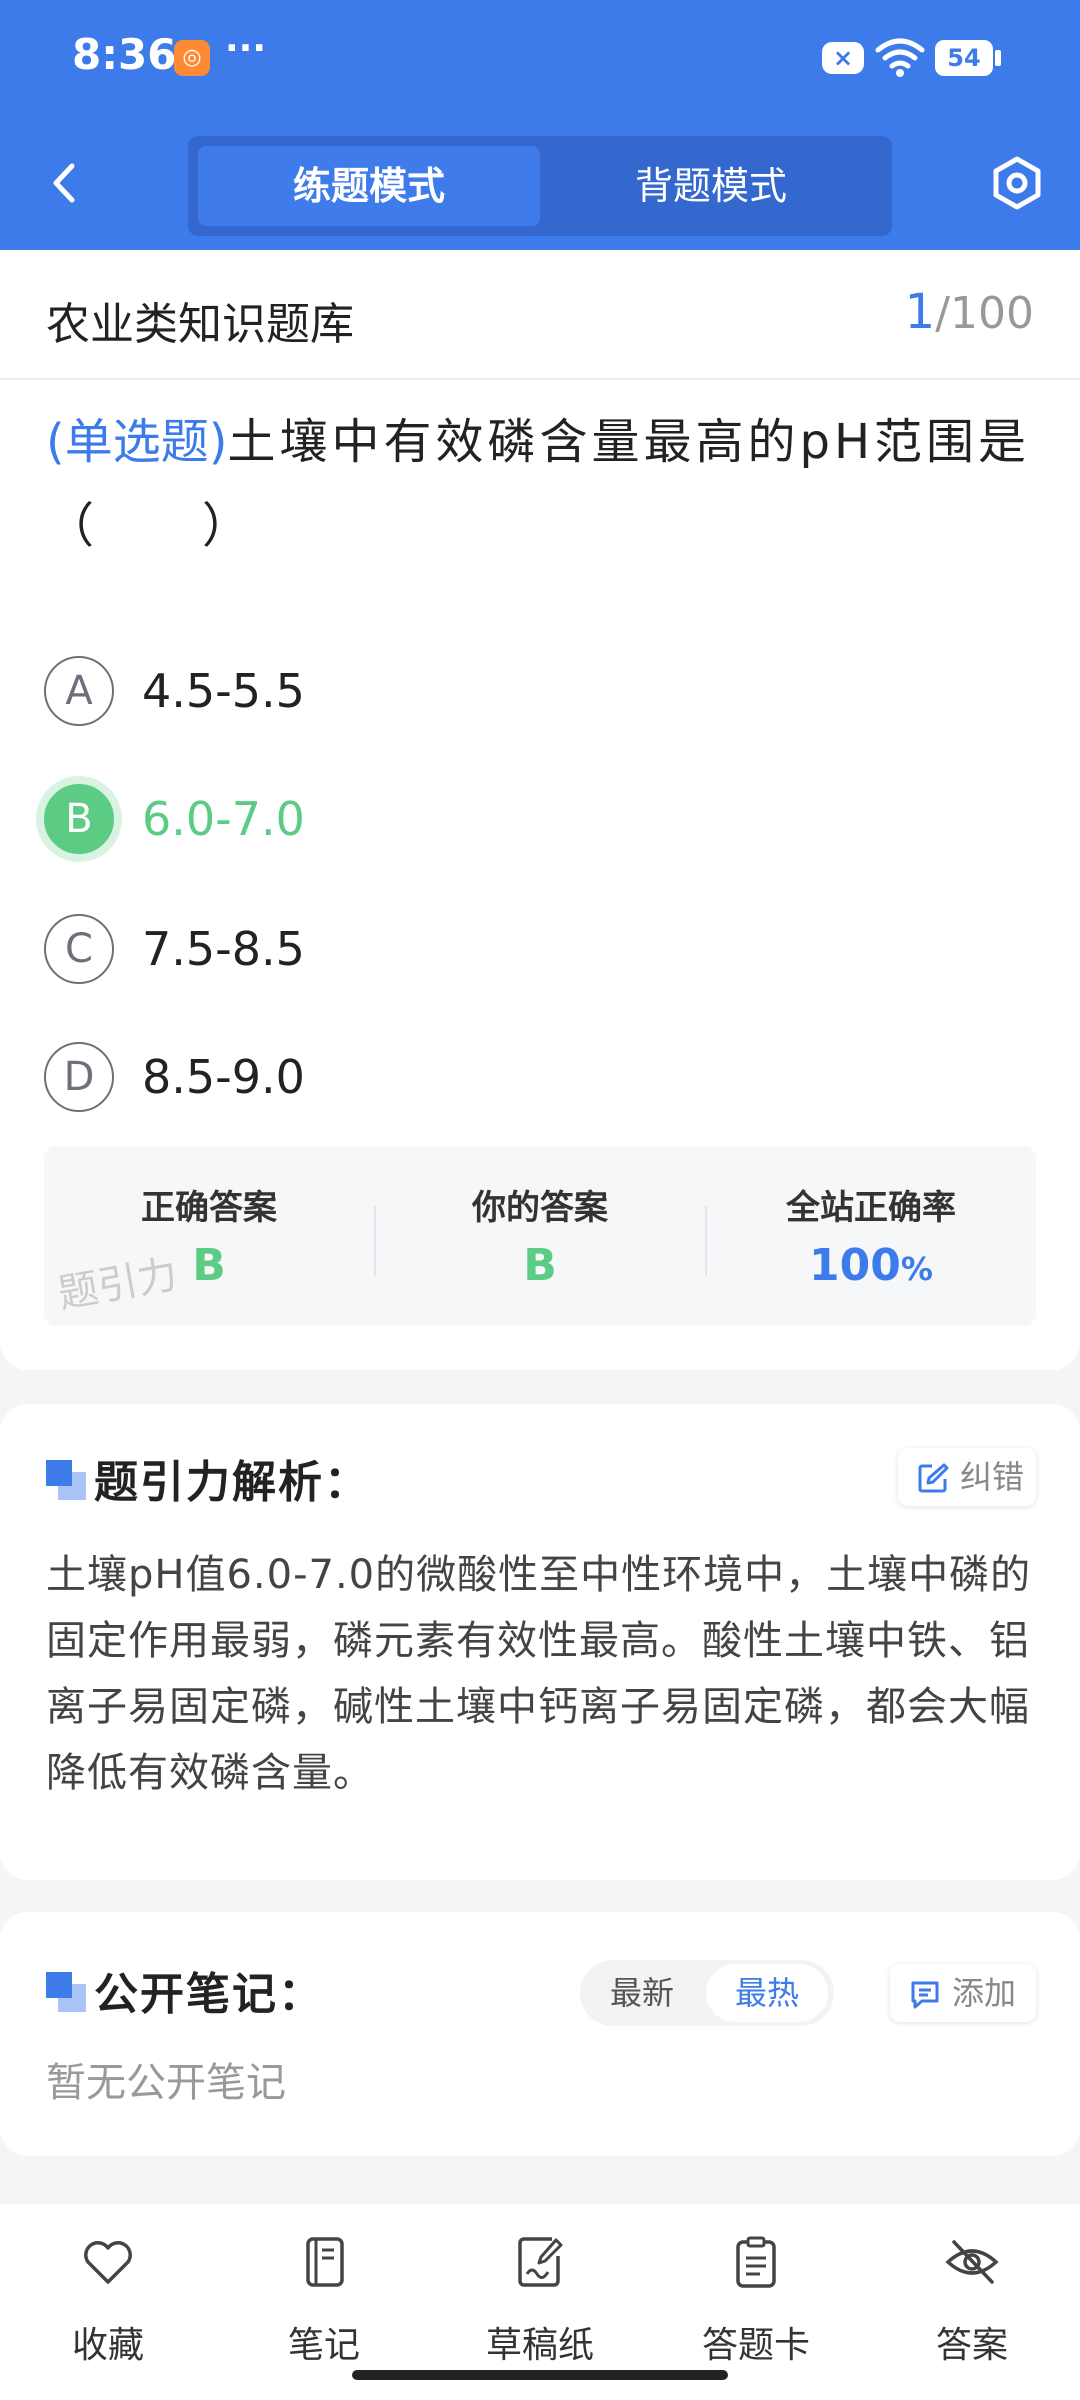 This screenshot has height=2400, width=1080. Describe the element at coordinates (540, 2034) in the screenshot. I see `public-notes-card: 公开笔记： 最新 最热 添加 暂无公开笔记` at that location.